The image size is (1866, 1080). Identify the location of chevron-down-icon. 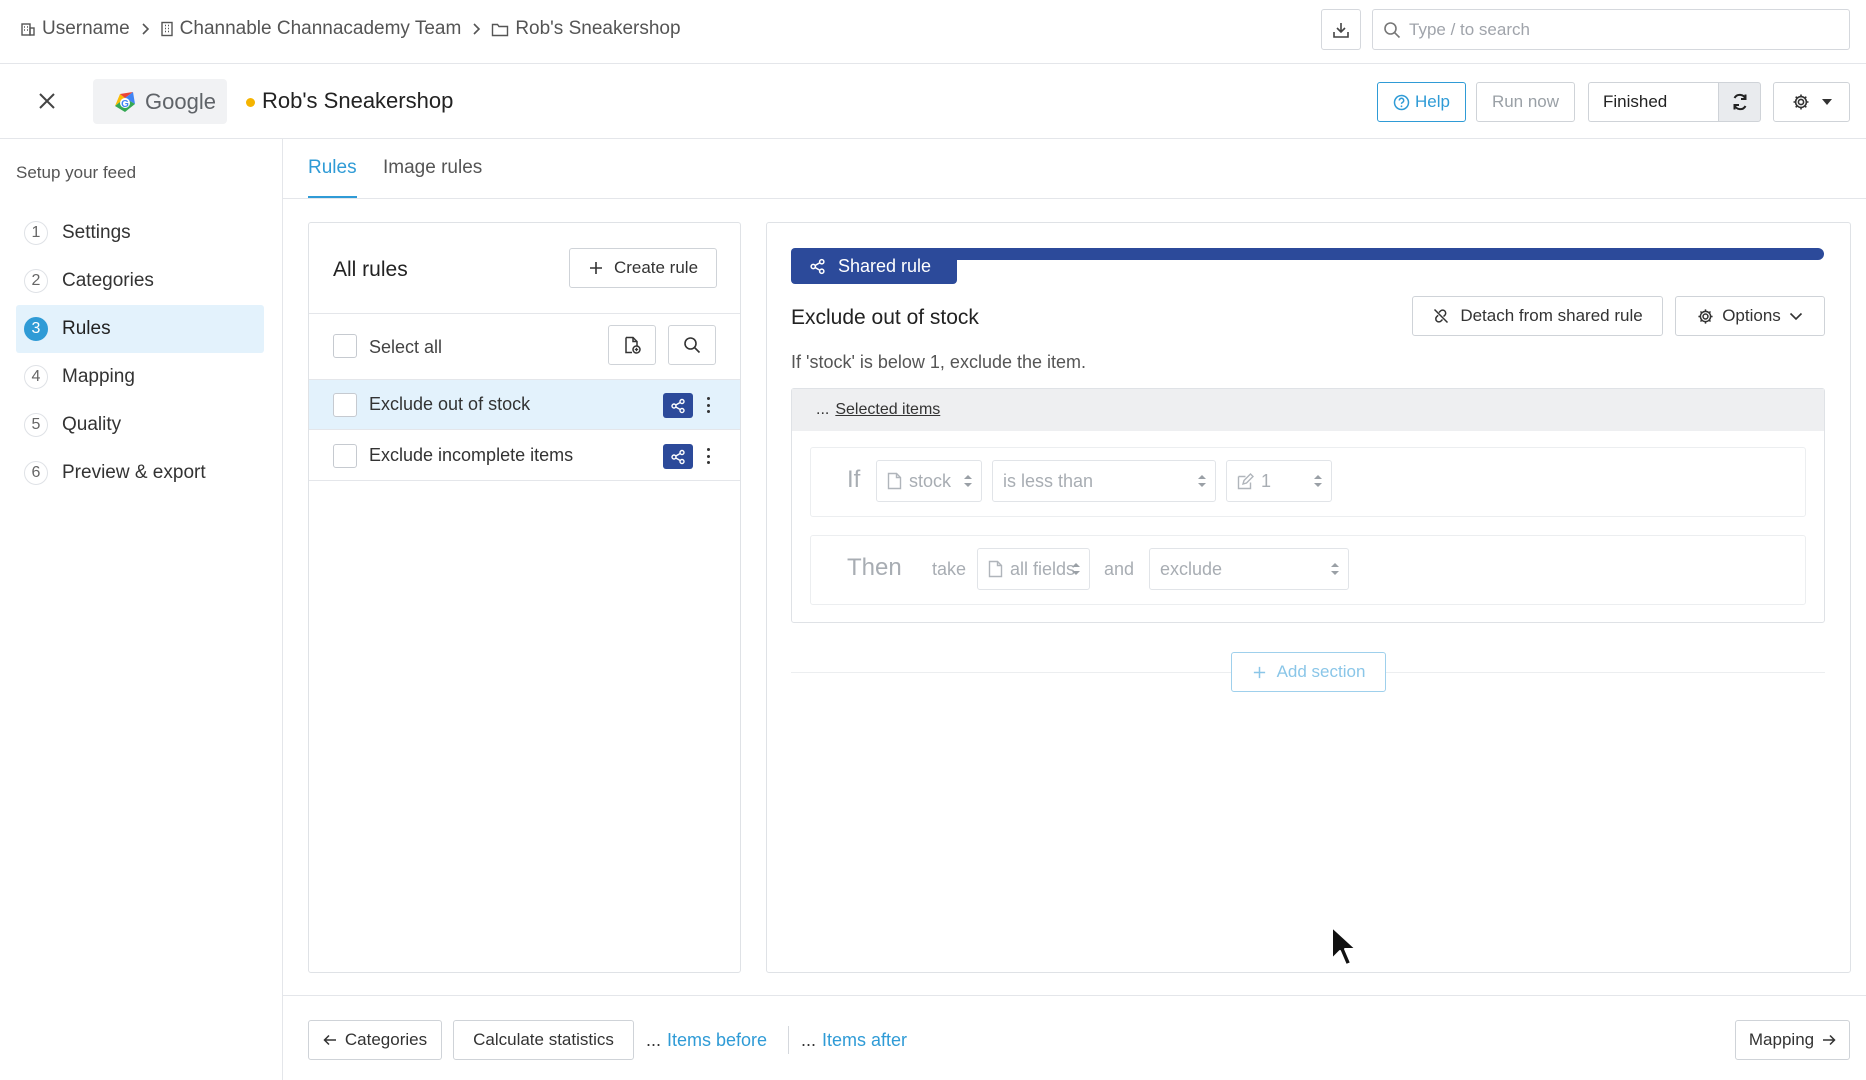
(1796, 316).